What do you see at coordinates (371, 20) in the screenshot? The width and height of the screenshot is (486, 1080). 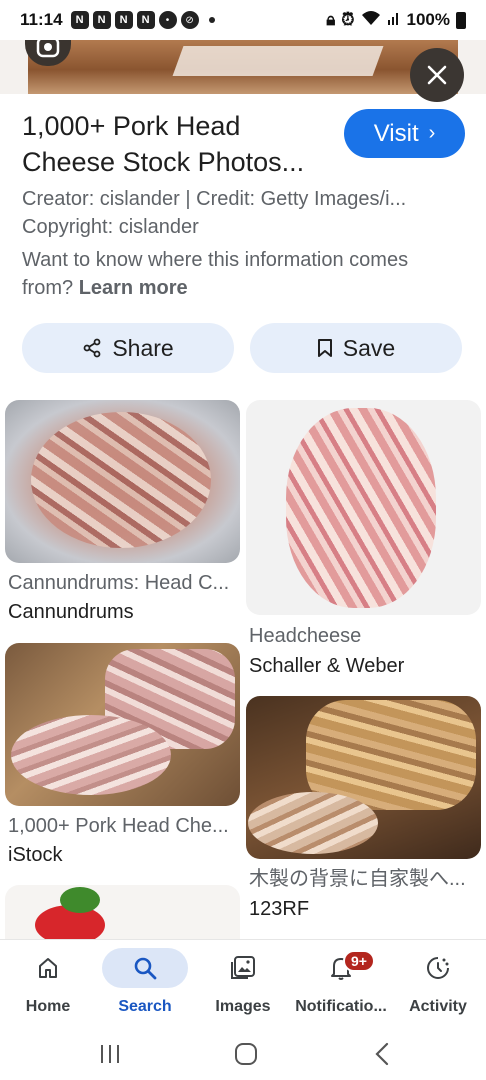 I see `wifi-icon` at bounding box center [371, 20].